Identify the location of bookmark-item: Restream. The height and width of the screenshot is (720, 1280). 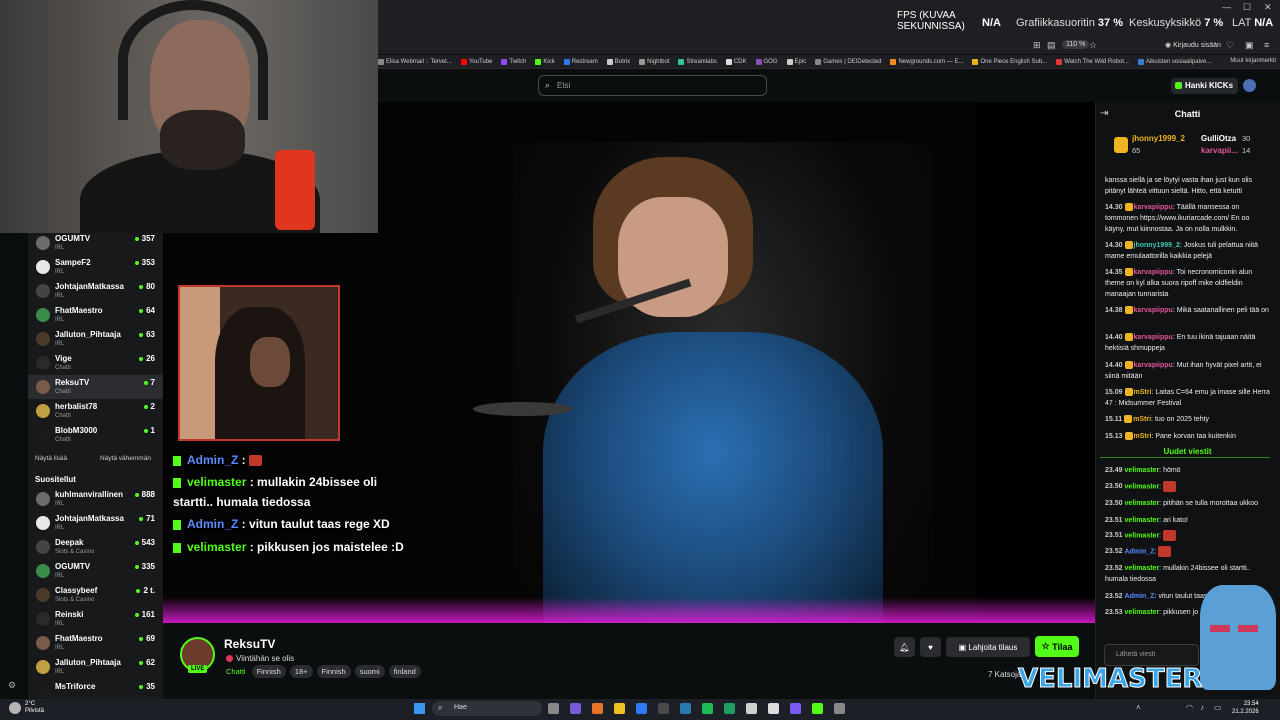
(580, 61).